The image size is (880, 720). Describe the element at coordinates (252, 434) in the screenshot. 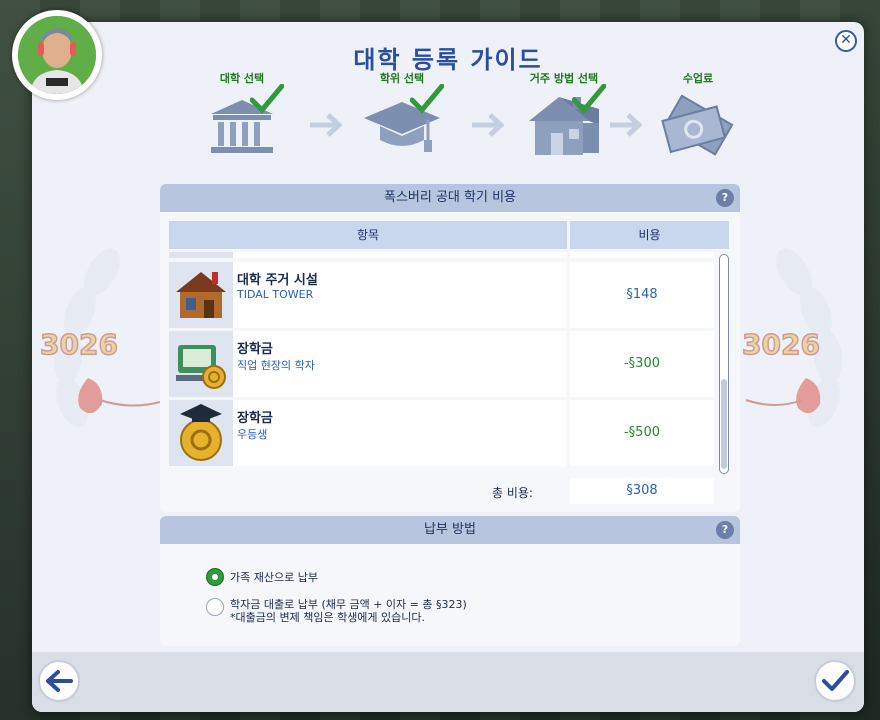

I see `item-detail: 우등생` at that location.